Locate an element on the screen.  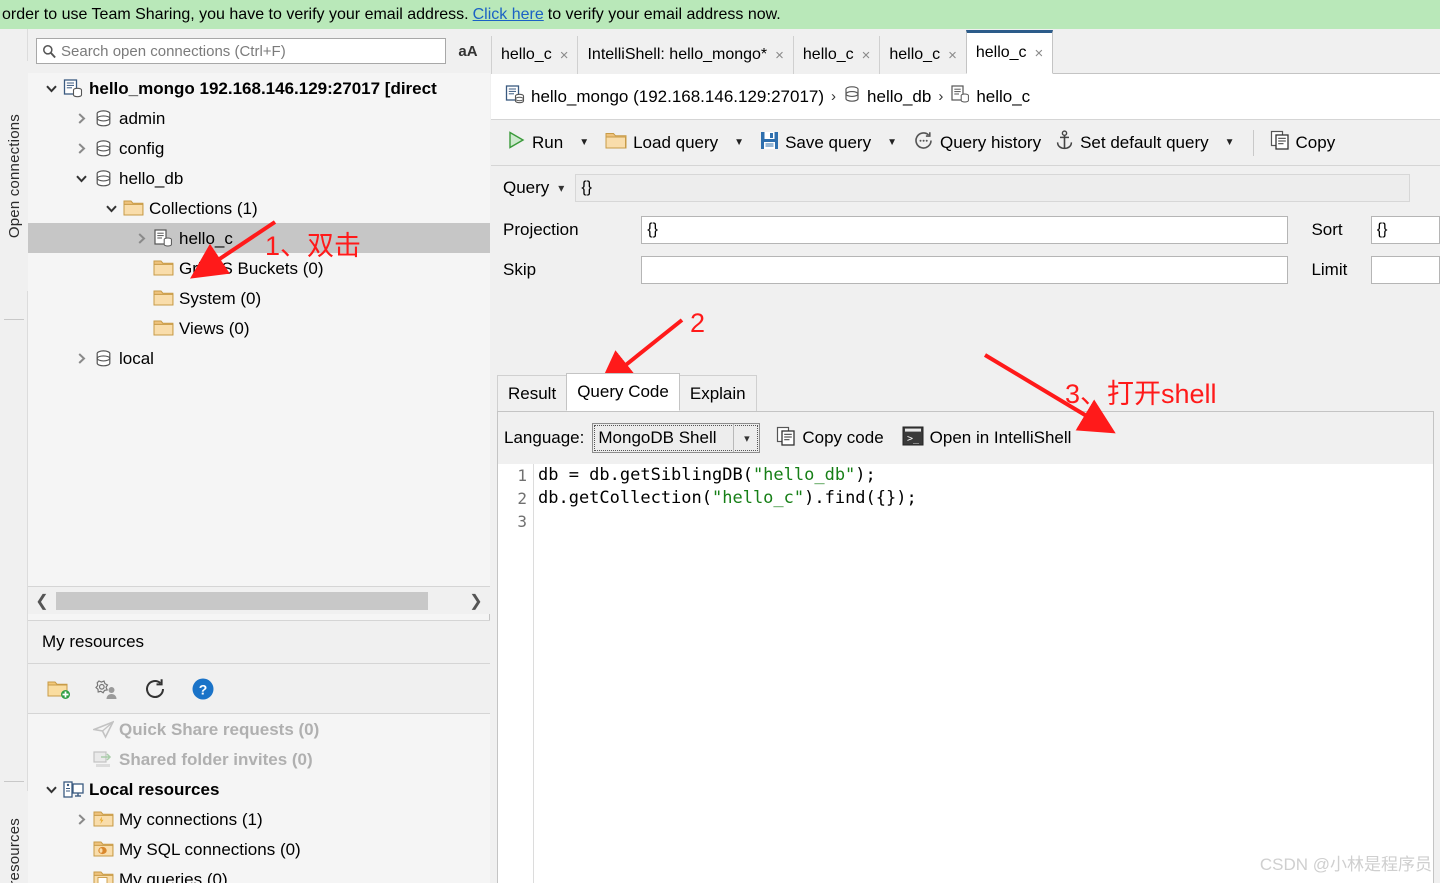
rail-tab-open-connections-label: Open connections is located at coordinates (14, 176).